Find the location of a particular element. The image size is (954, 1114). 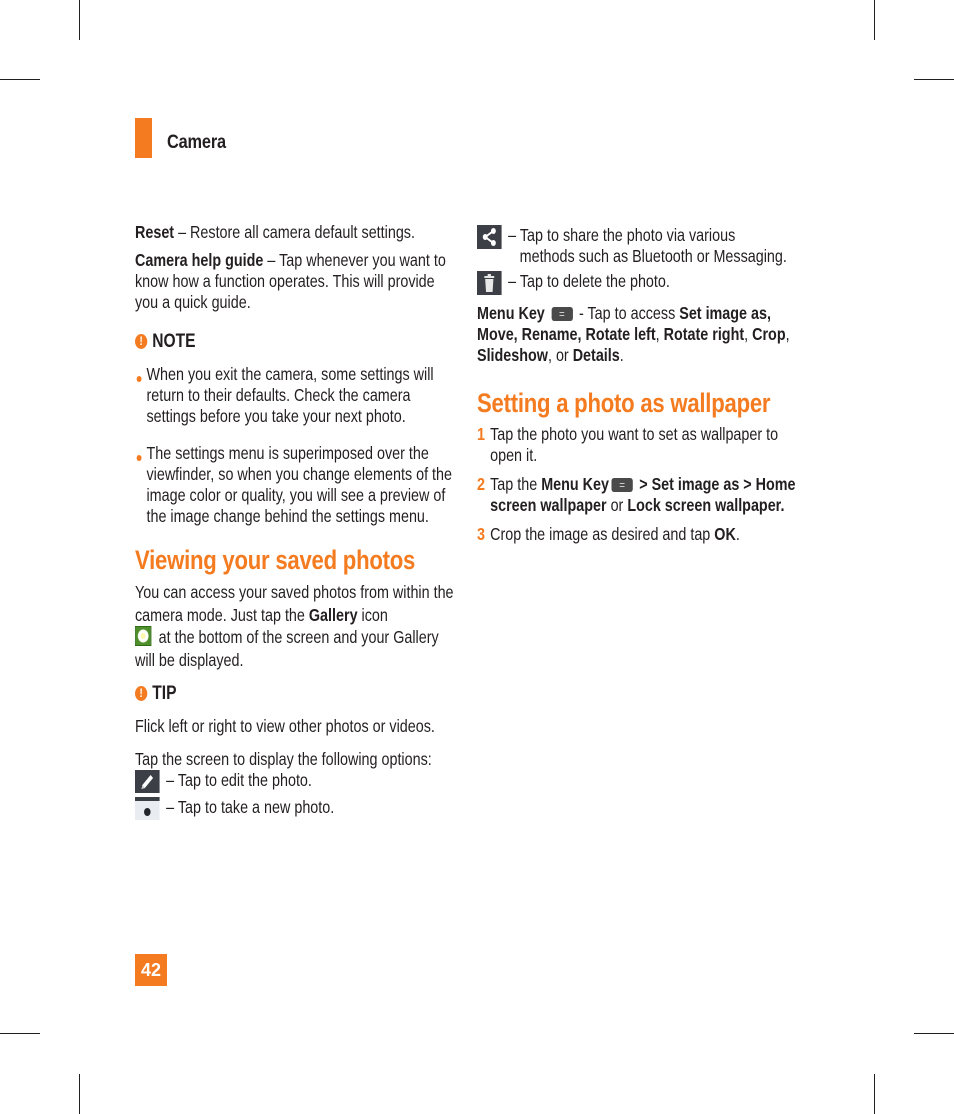

option-row: – Tap to edit the photo. is located at coordinates (295, 781).